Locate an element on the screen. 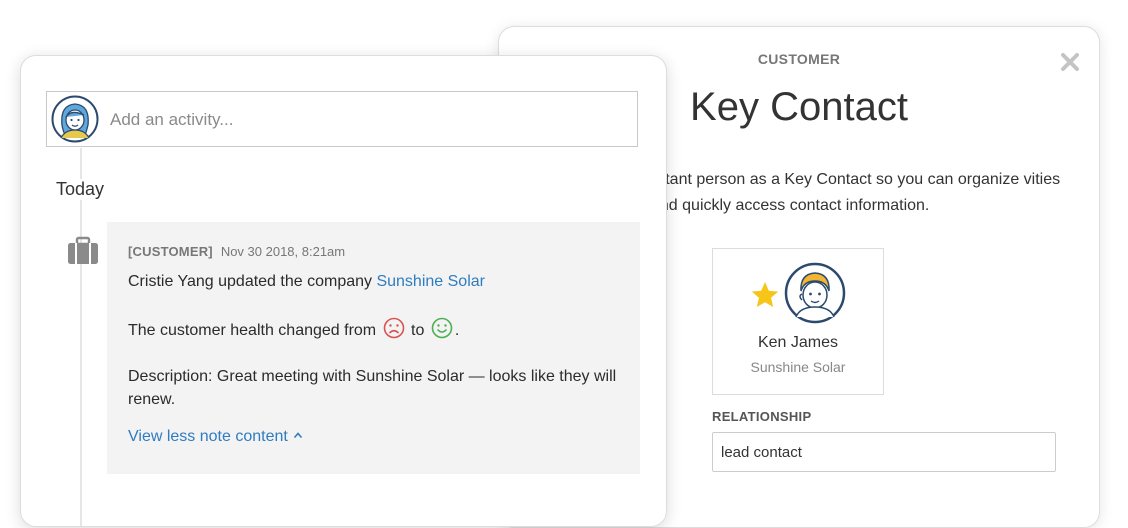  company-link: Sunshine Solar is located at coordinates (430, 281).